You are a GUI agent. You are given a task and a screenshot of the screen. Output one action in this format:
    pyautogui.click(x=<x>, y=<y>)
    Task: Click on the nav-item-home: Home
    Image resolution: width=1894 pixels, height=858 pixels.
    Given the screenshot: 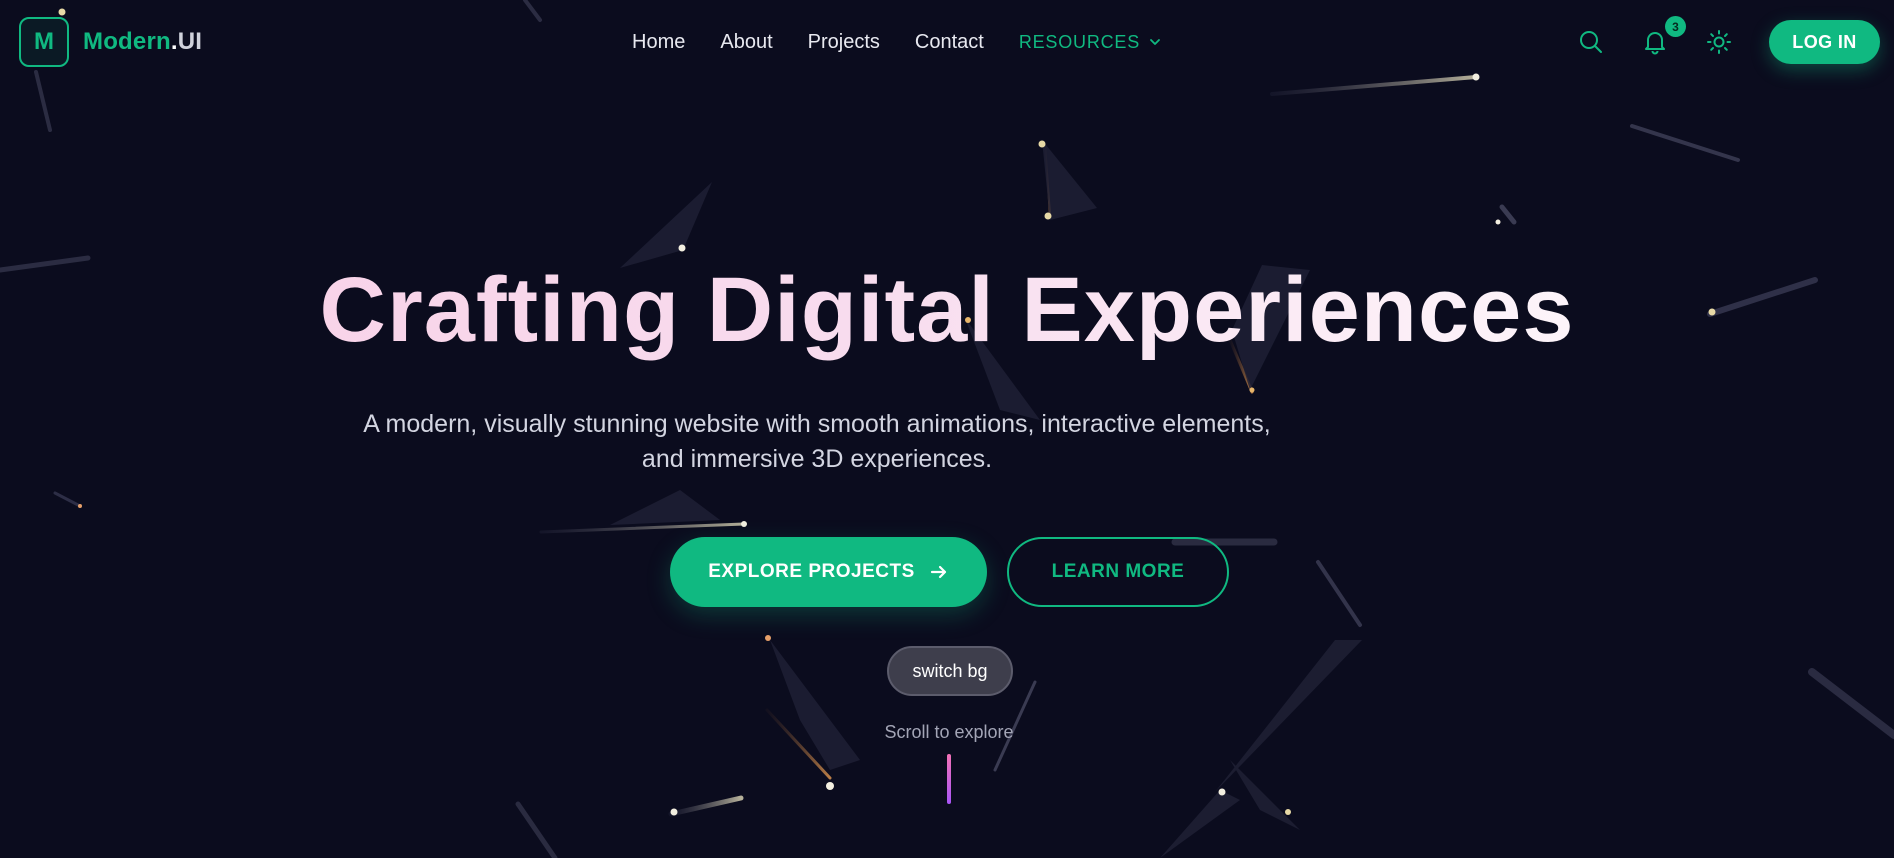 What is the action you would take?
    pyautogui.click(x=658, y=42)
    